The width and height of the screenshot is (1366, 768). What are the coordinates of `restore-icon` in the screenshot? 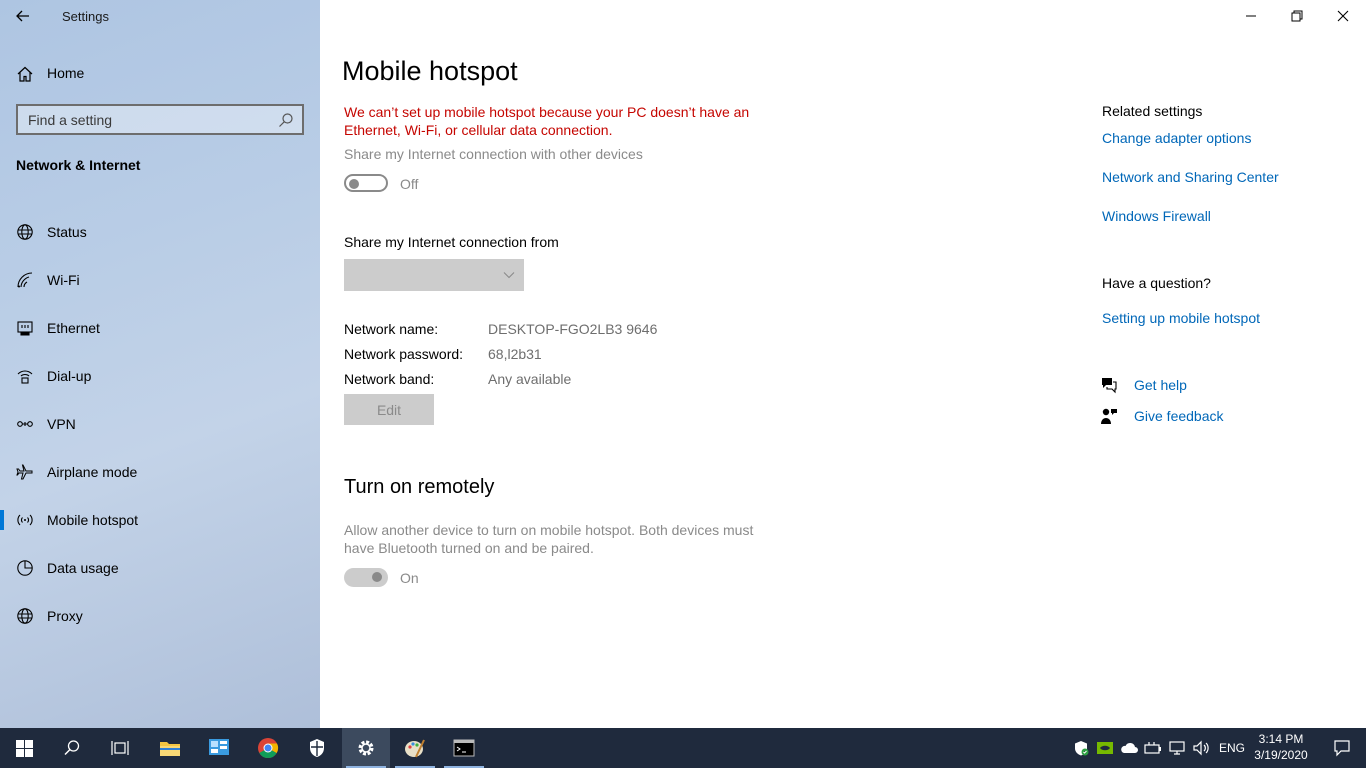 It's located at (1297, 16).